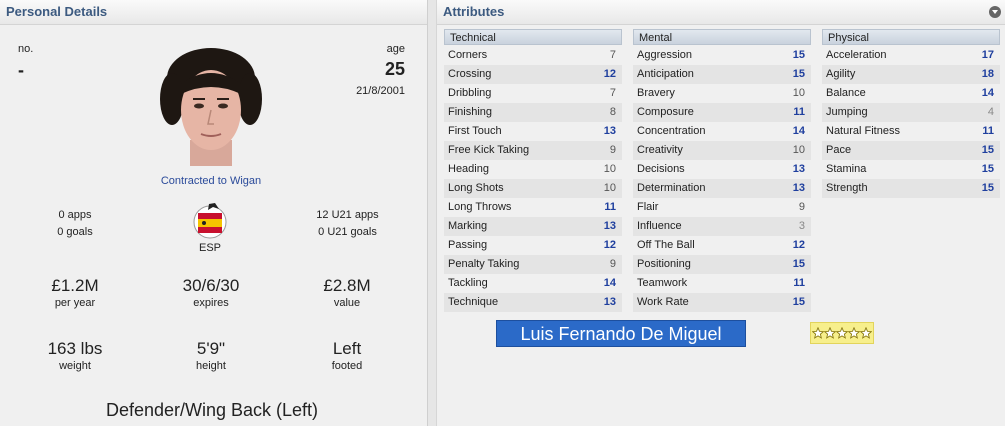  I want to click on attribute-value: 4, so click(990, 112).